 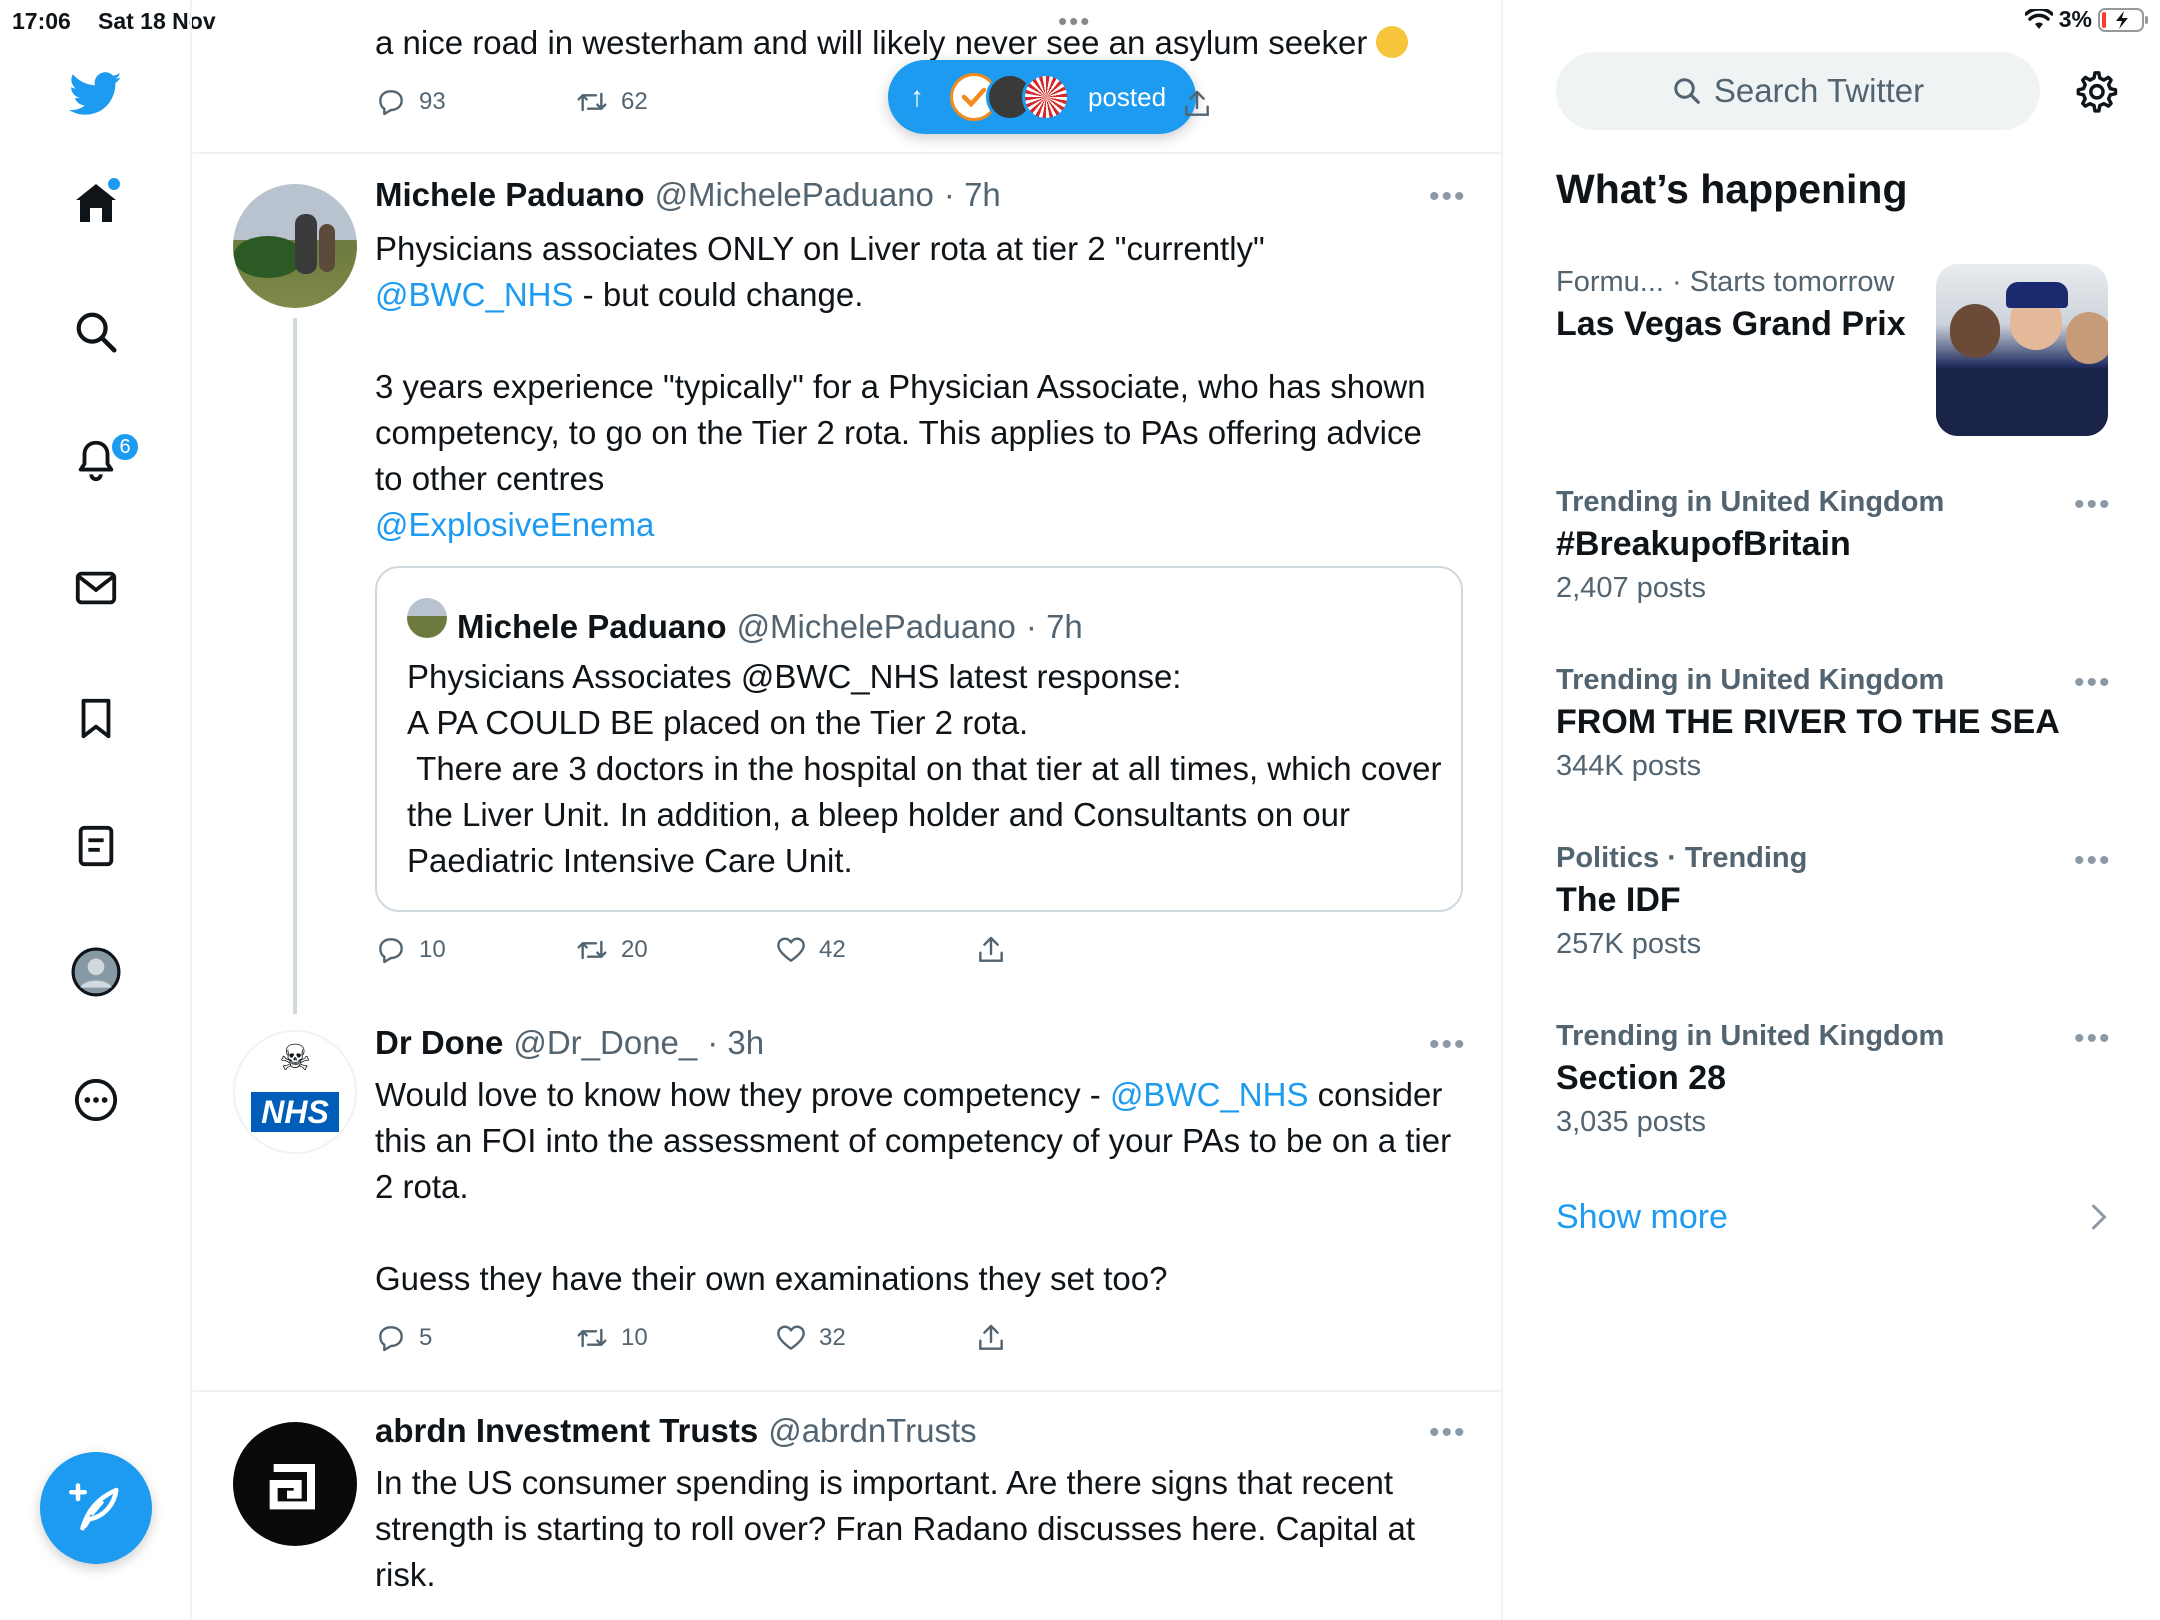 I want to click on chevron-right-icon, so click(x=2099, y=1217).